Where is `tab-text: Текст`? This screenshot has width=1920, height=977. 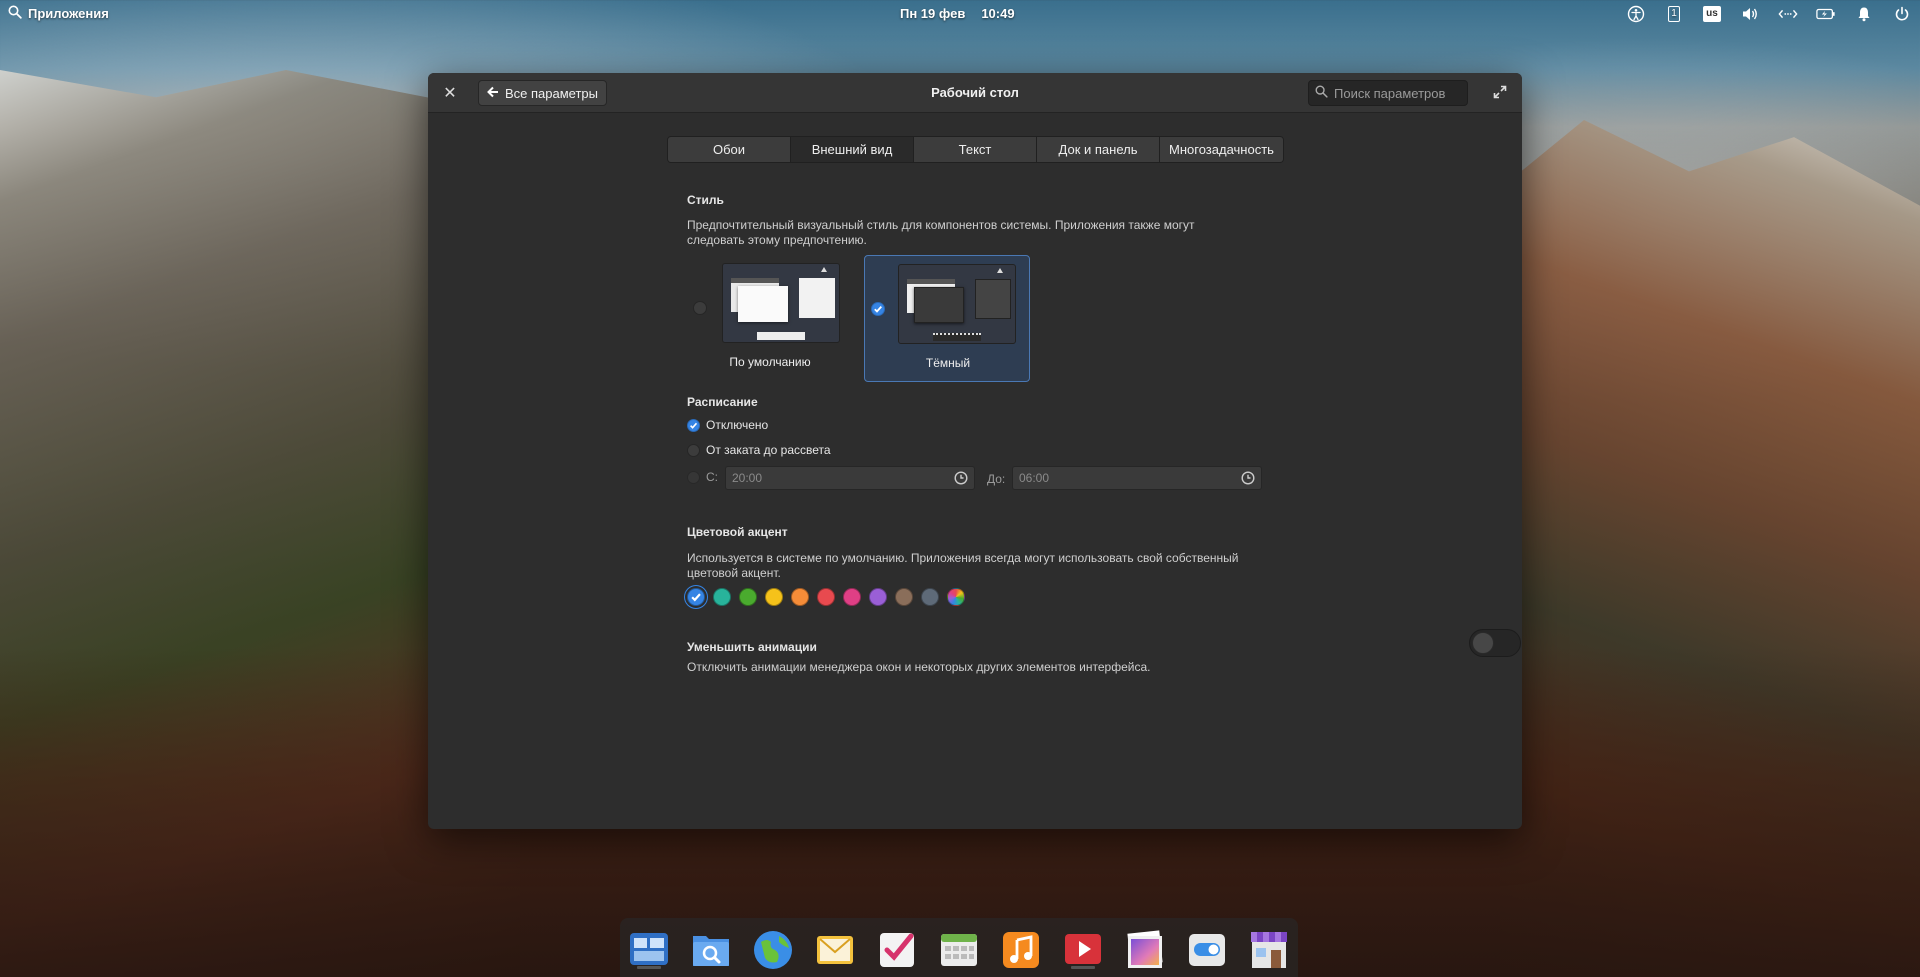
tab-text: Текст is located at coordinates (975, 149).